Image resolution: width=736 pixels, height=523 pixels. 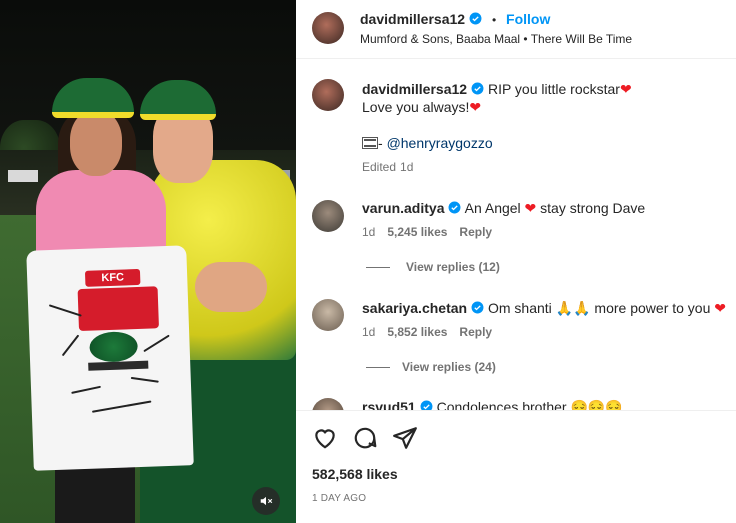 I want to click on post-date: 1 DAY AGO, so click(x=339, y=498).